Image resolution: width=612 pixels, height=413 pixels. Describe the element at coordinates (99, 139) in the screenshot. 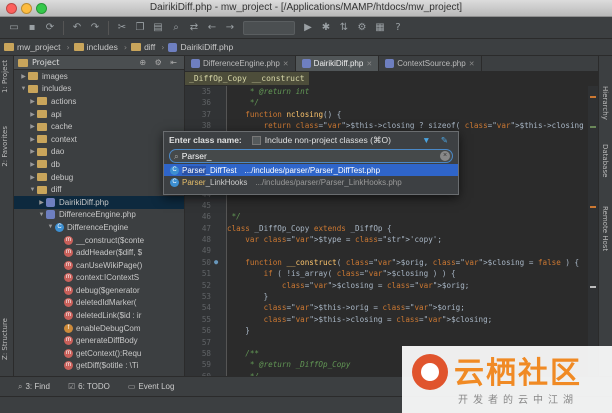

I see `tree-item: ▶ context` at that location.